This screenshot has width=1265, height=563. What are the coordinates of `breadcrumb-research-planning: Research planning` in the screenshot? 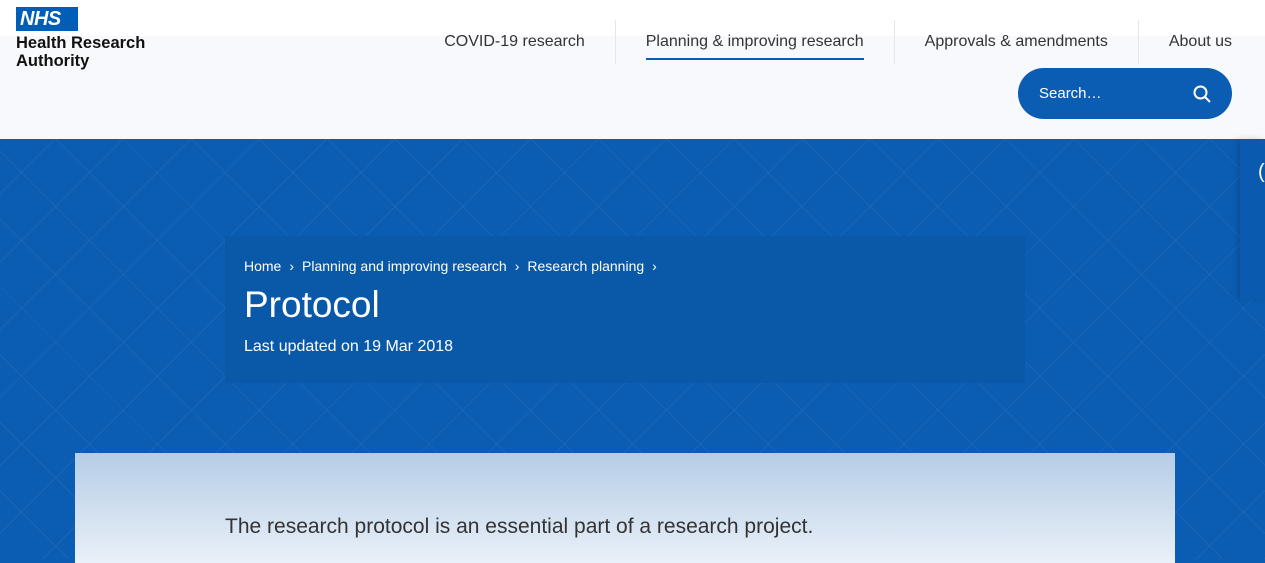 It's located at (585, 266).